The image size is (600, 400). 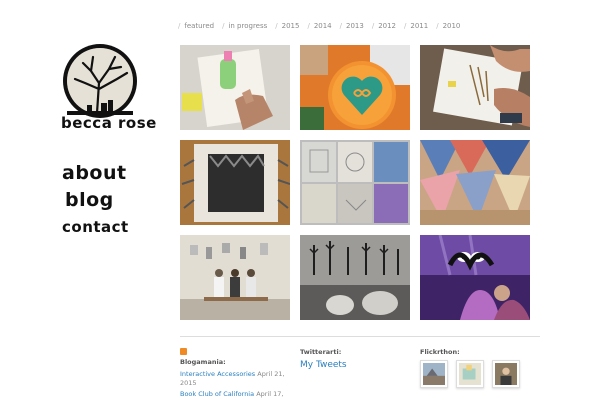 I want to click on rss-icon, so click(x=235, y=353).